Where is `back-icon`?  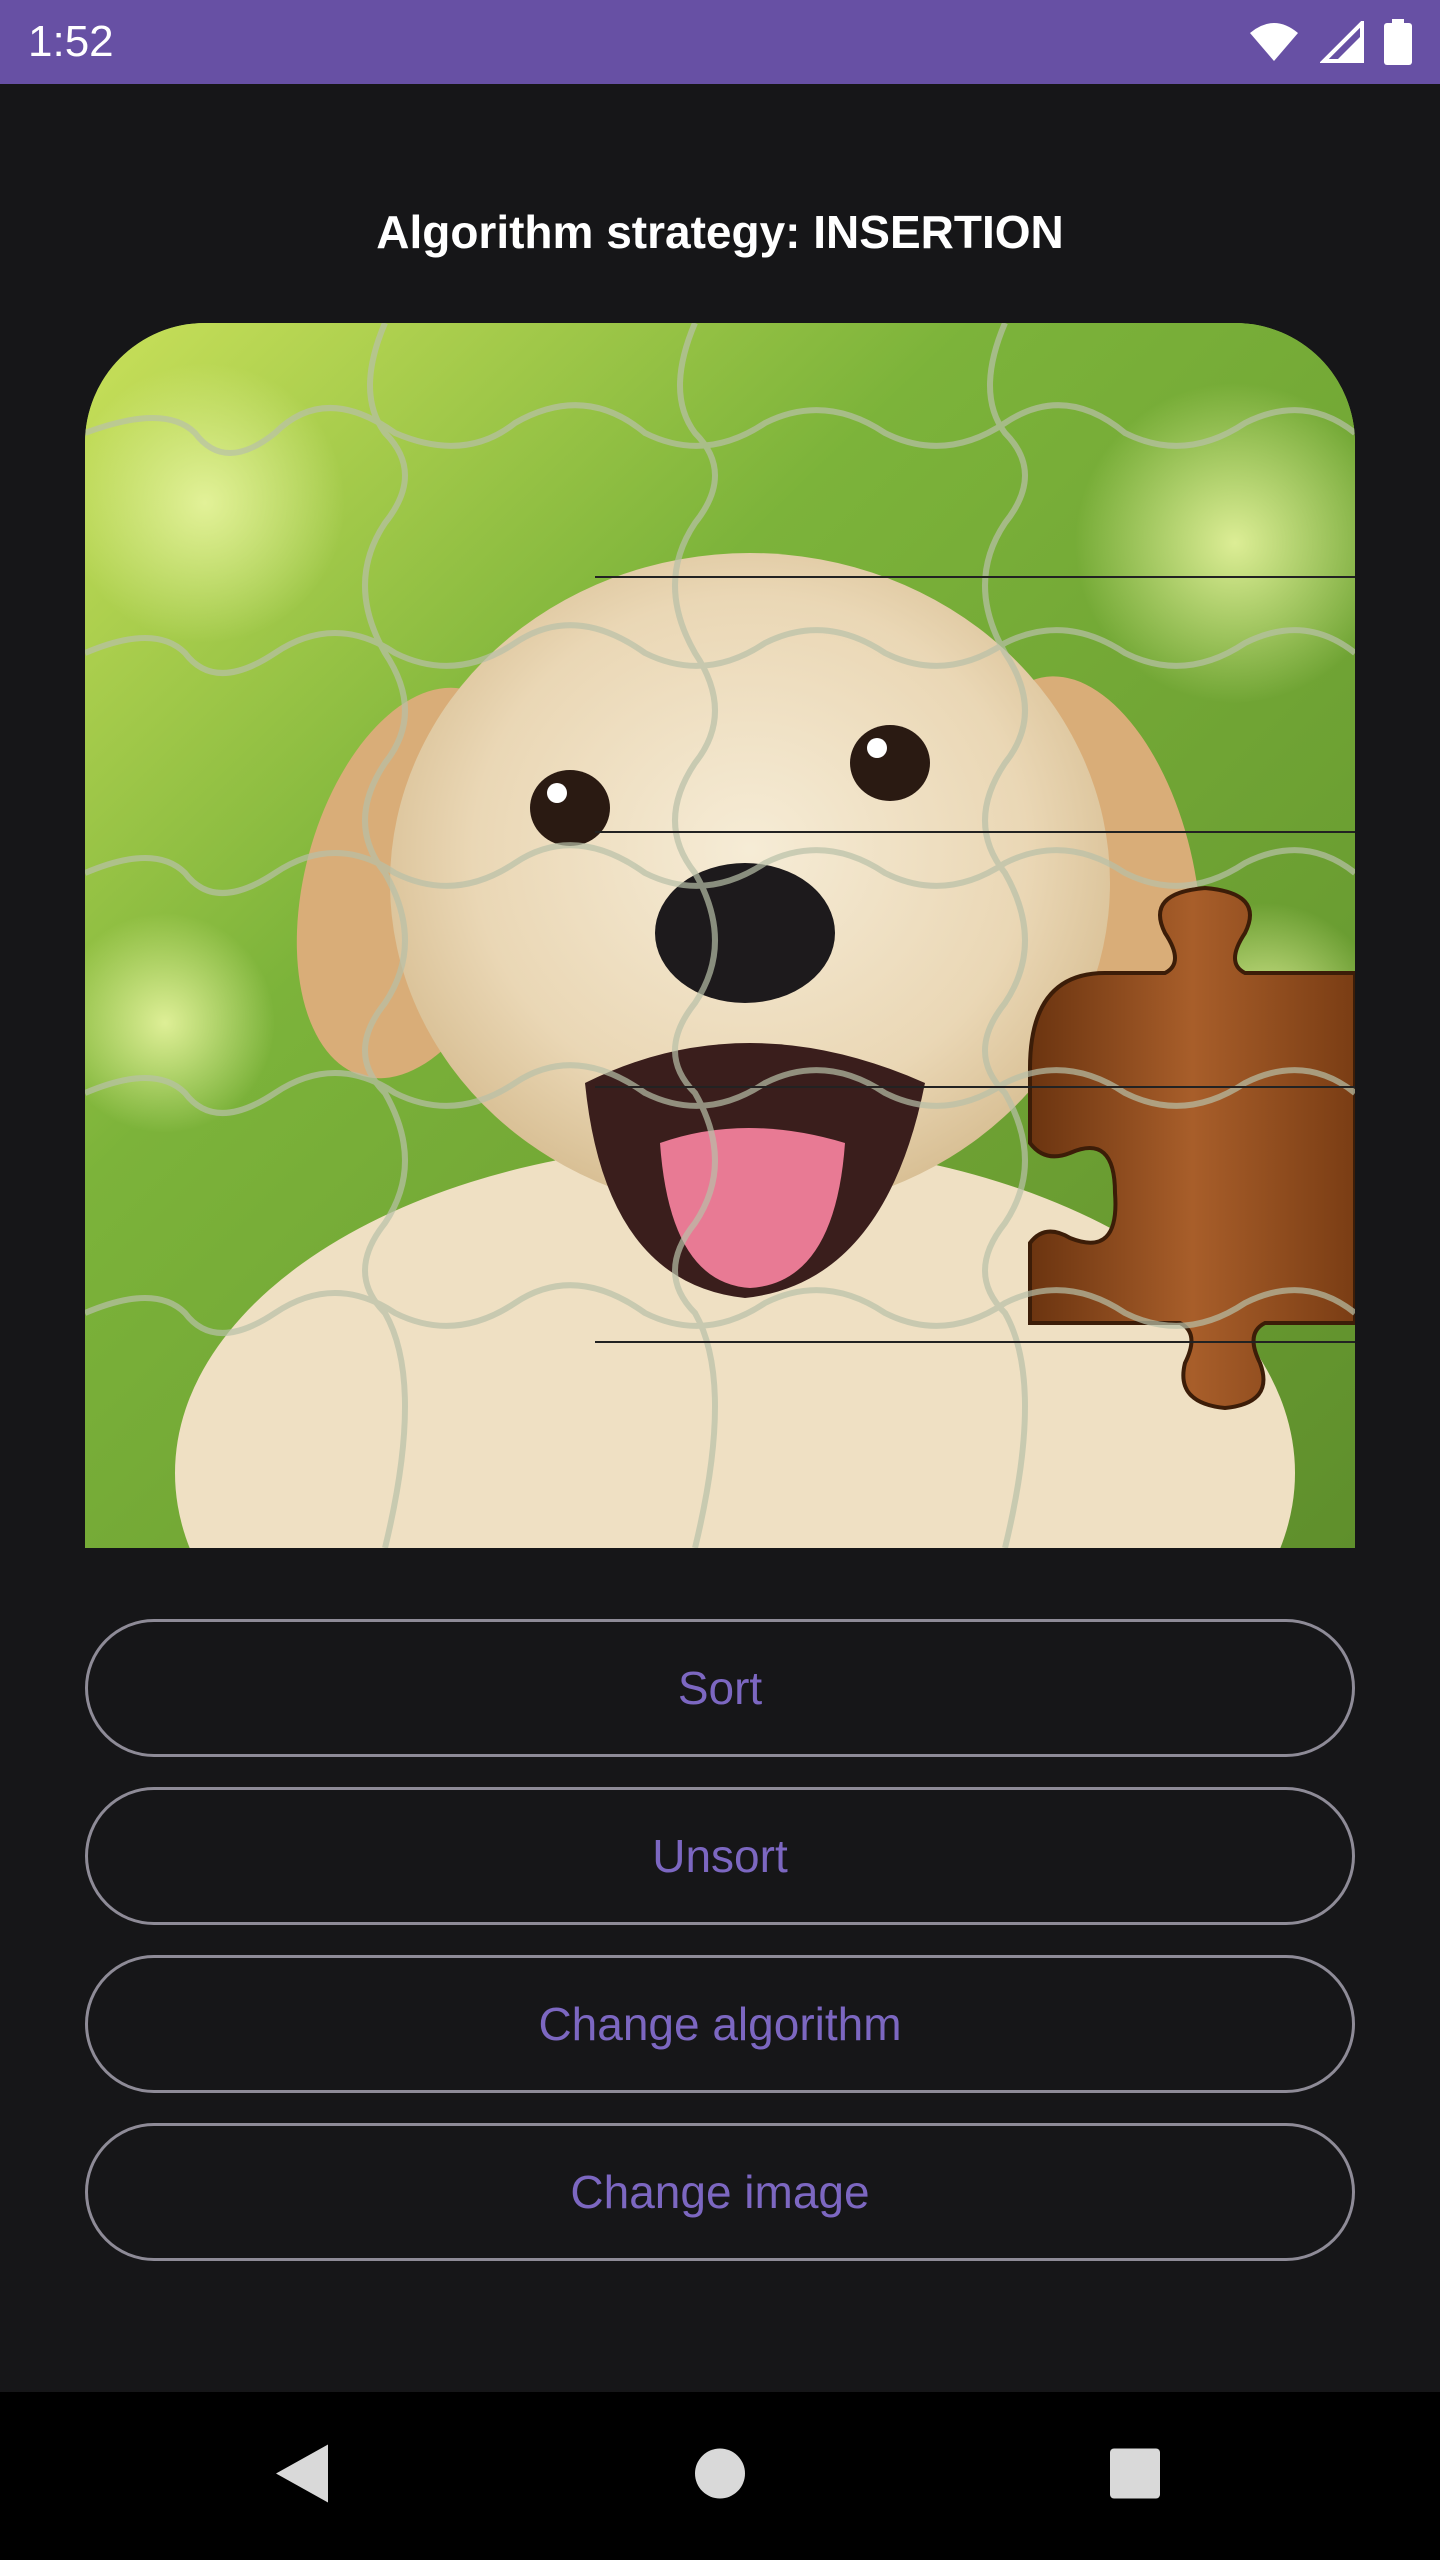
back-icon is located at coordinates (302, 2476).